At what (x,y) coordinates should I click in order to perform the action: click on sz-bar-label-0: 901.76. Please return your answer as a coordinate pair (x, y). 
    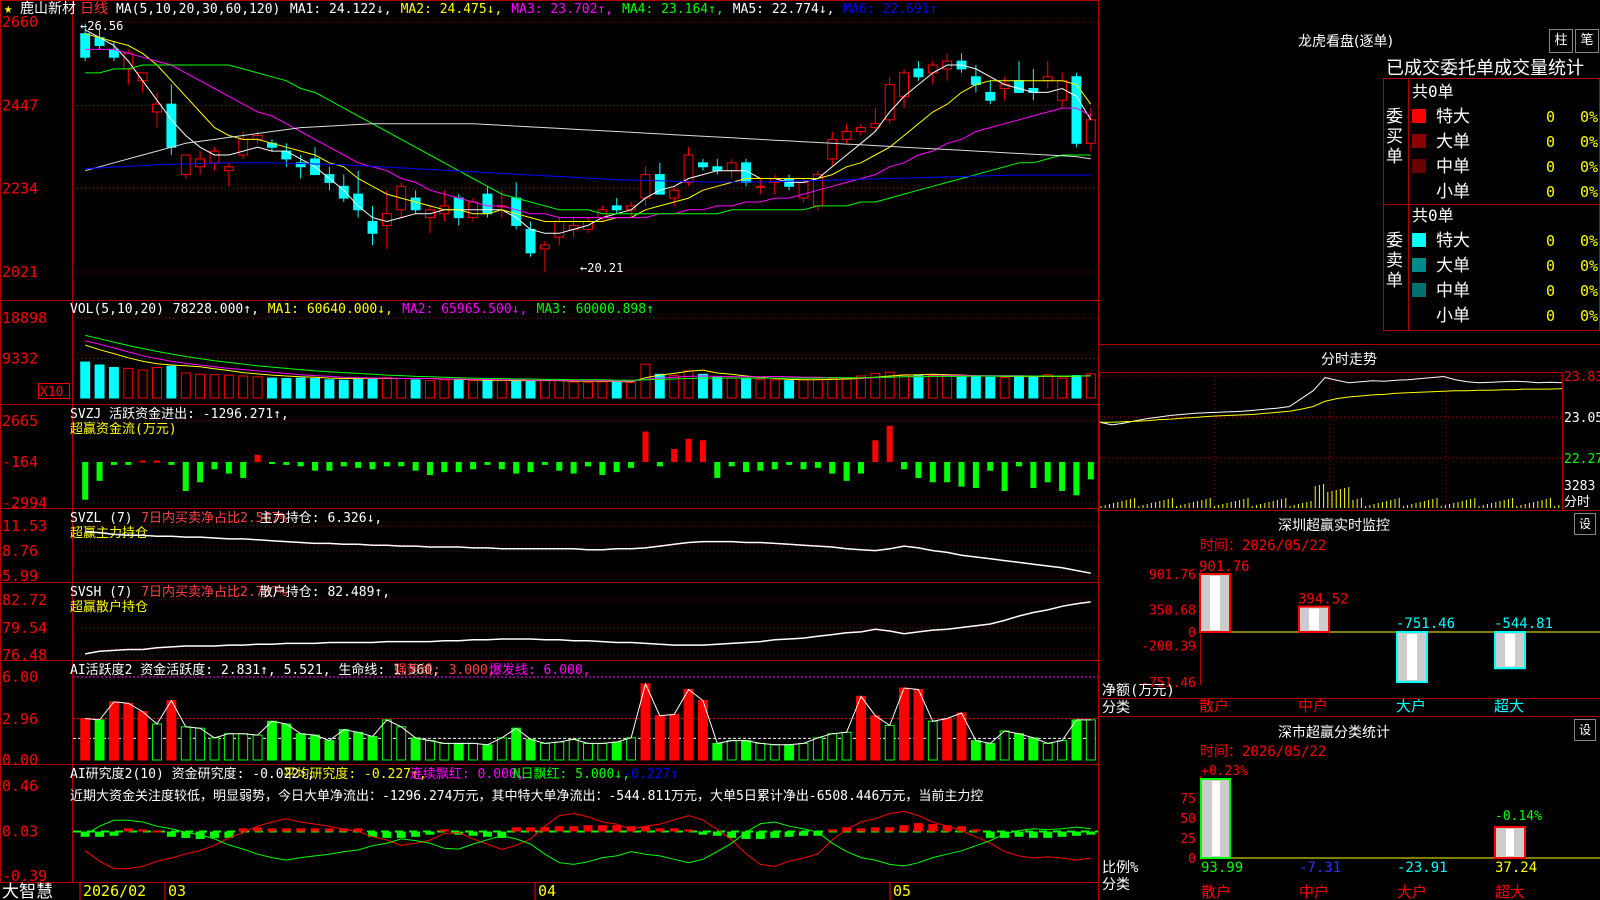
    Looking at the image, I should click on (1224, 567).